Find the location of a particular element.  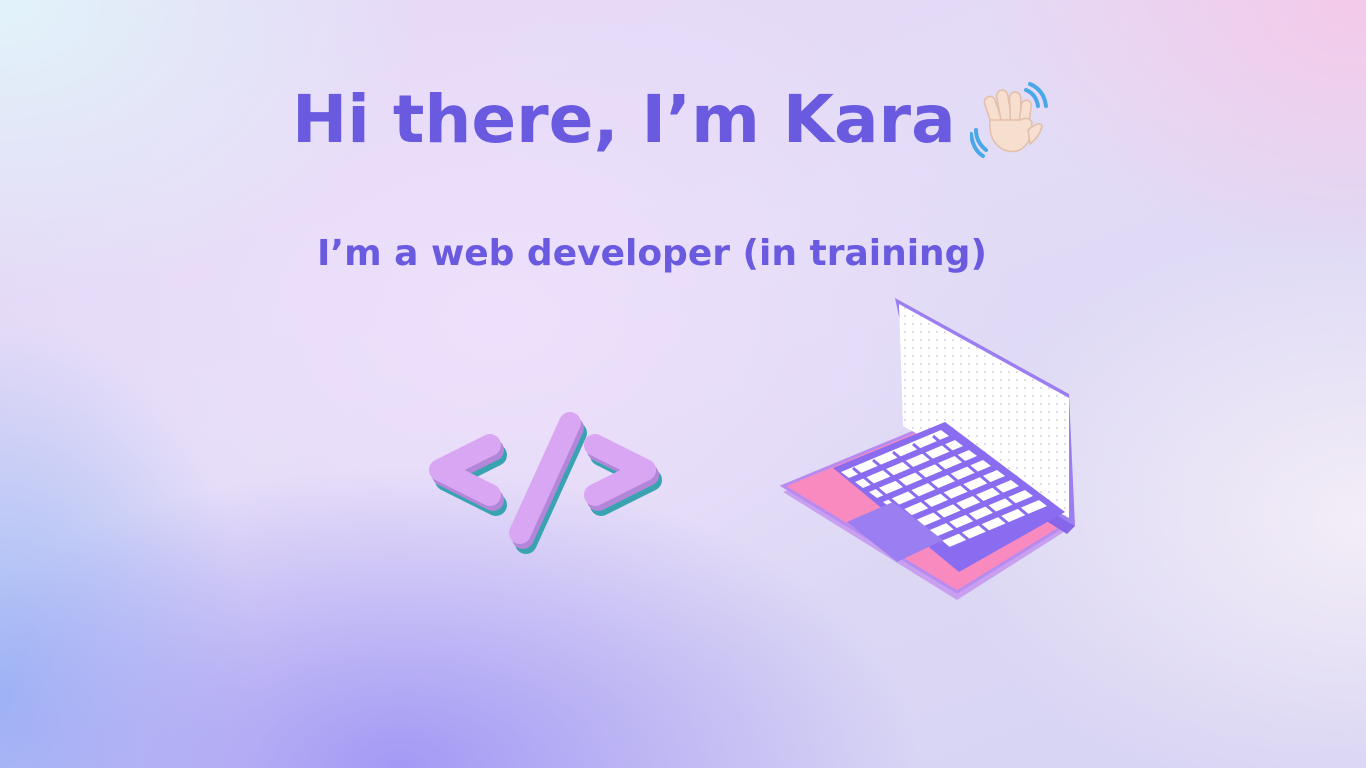

laptop-icon is located at coordinates (927, 449).